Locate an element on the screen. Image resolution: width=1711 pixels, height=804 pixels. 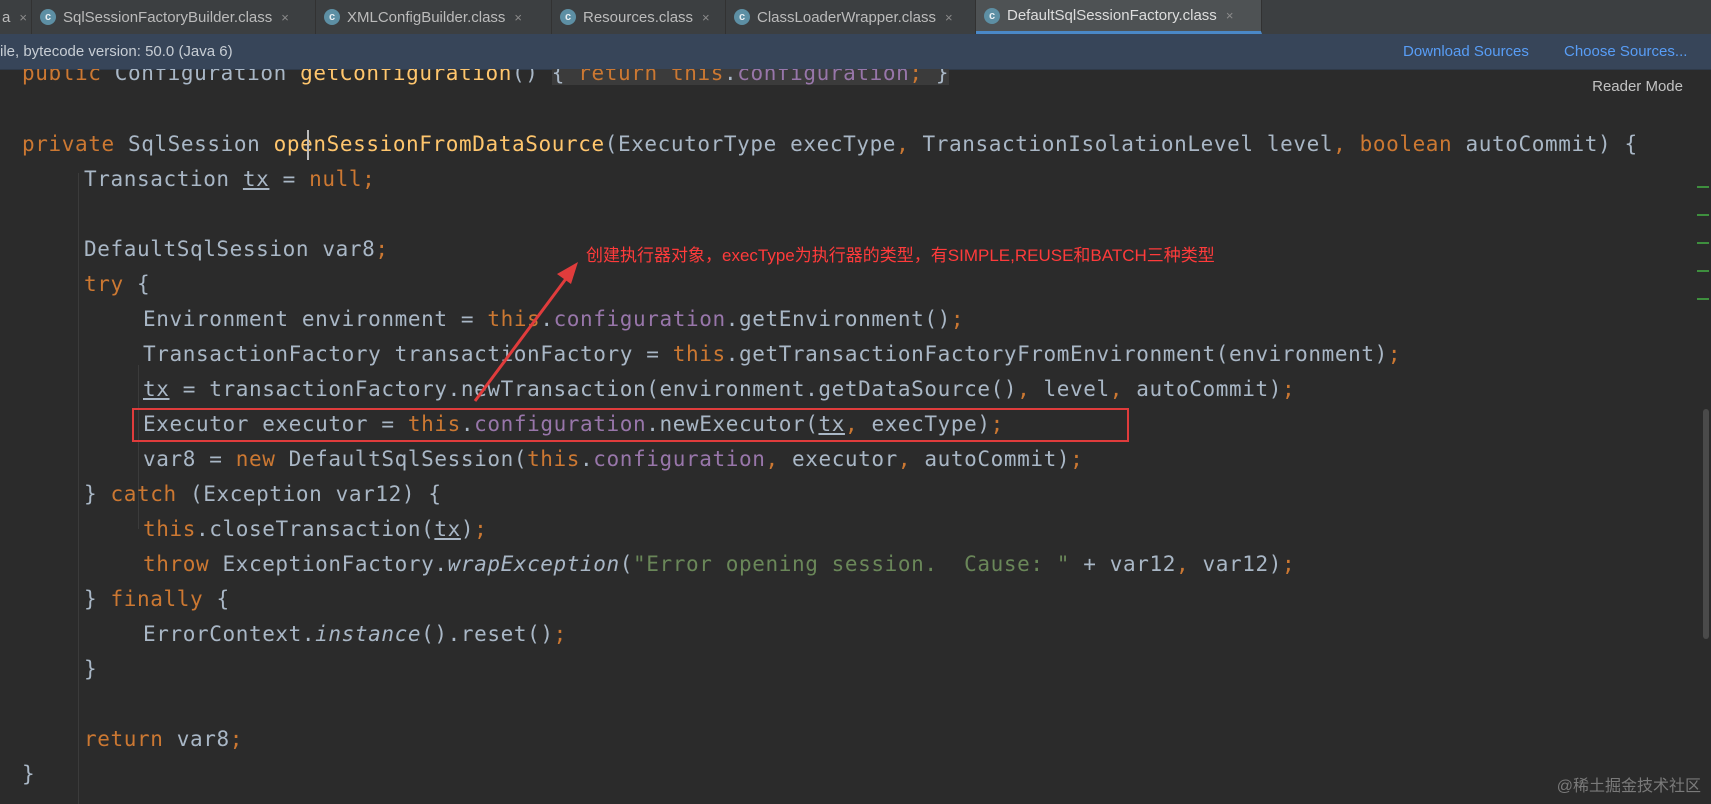
tab-xmlconfigbuilder: c XMLConfigBuilder.class × is located at coordinates (434, 17).